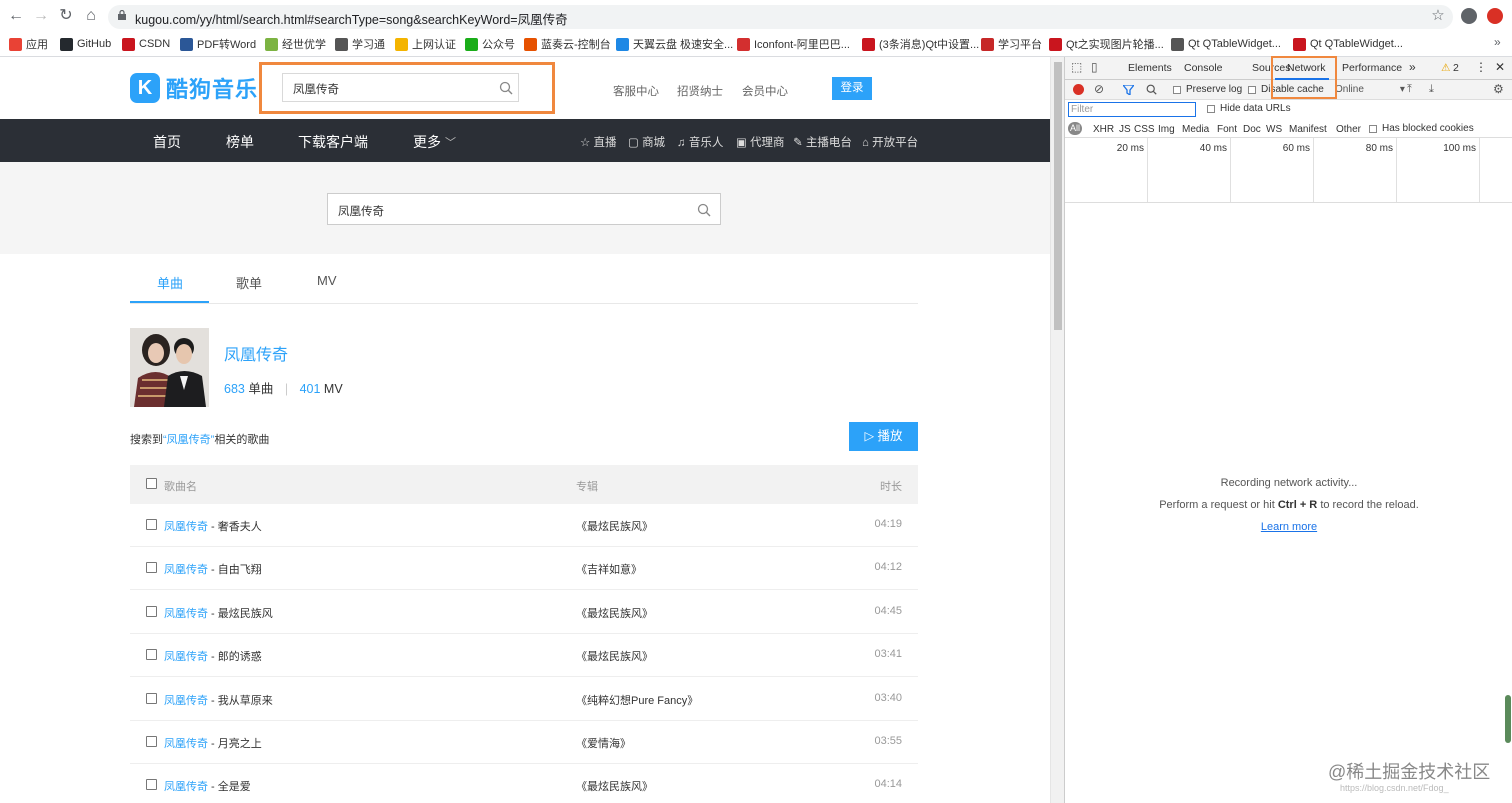  What do you see at coordinates (1177, 89) in the screenshot?
I see `preserve-log-checkbox` at bounding box center [1177, 89].